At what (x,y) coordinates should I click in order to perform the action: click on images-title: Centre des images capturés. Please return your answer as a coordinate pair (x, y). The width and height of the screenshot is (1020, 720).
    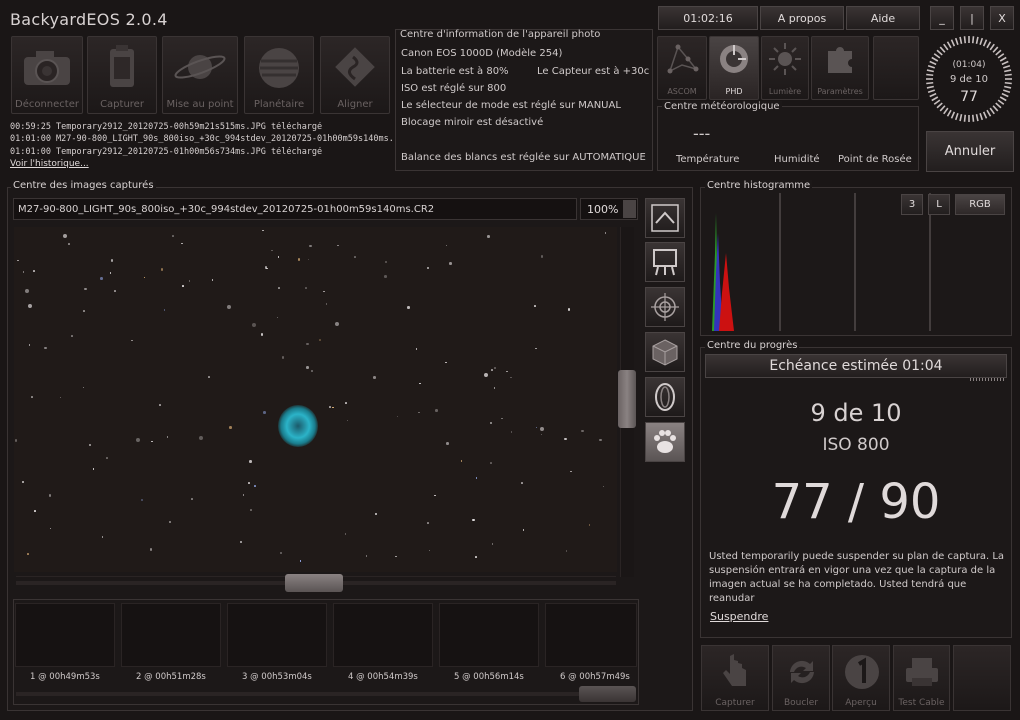
    Looking at the image, I should click on (83, 185).